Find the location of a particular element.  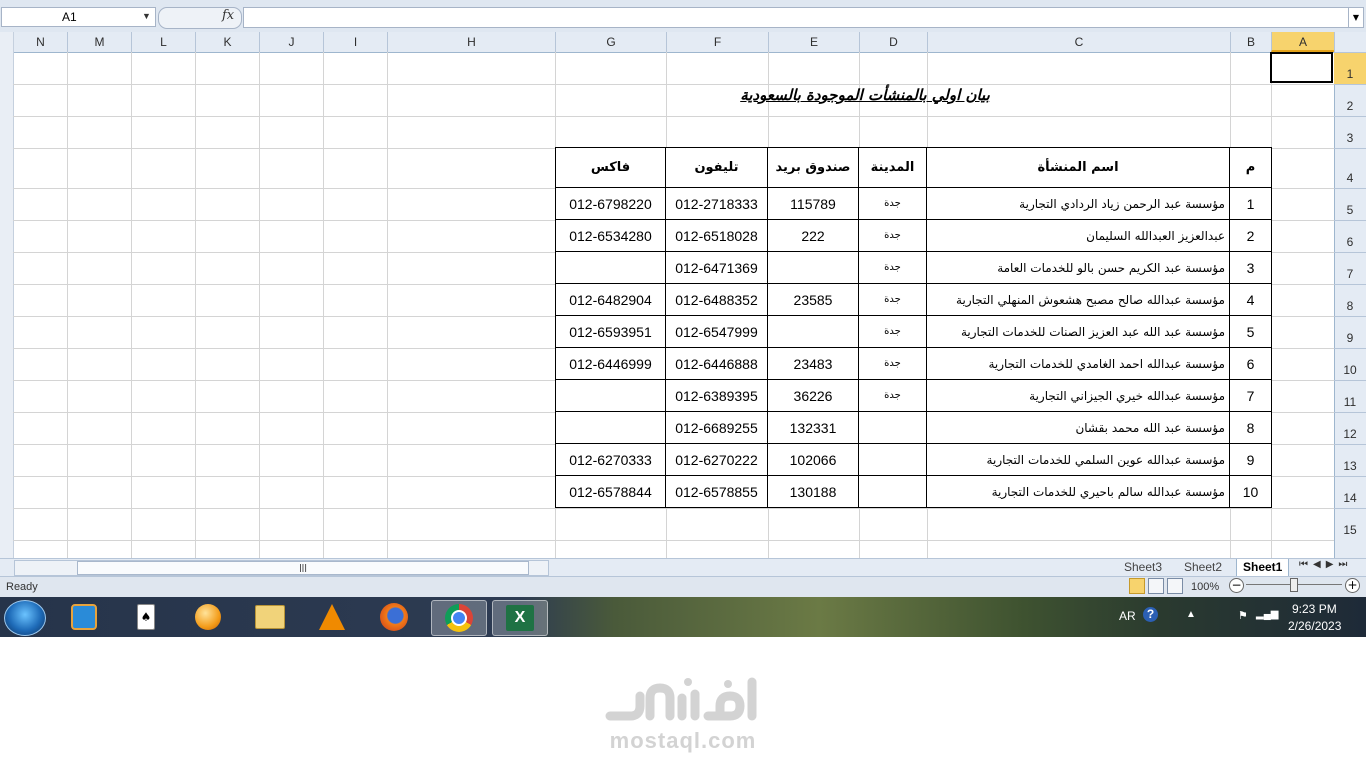

row-header-9: 9 is located at coordinates (1350, 332).